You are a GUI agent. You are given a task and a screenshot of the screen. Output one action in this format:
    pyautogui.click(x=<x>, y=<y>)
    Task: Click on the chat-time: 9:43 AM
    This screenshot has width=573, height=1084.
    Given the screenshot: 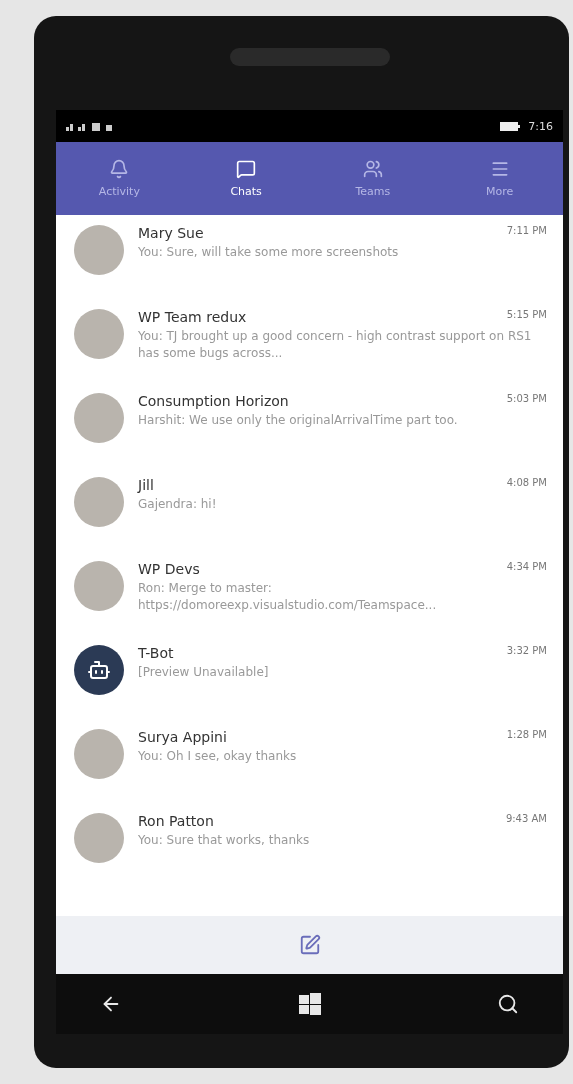 What is the action you would take?
    pyautogui.click(x=526, y=819)
    